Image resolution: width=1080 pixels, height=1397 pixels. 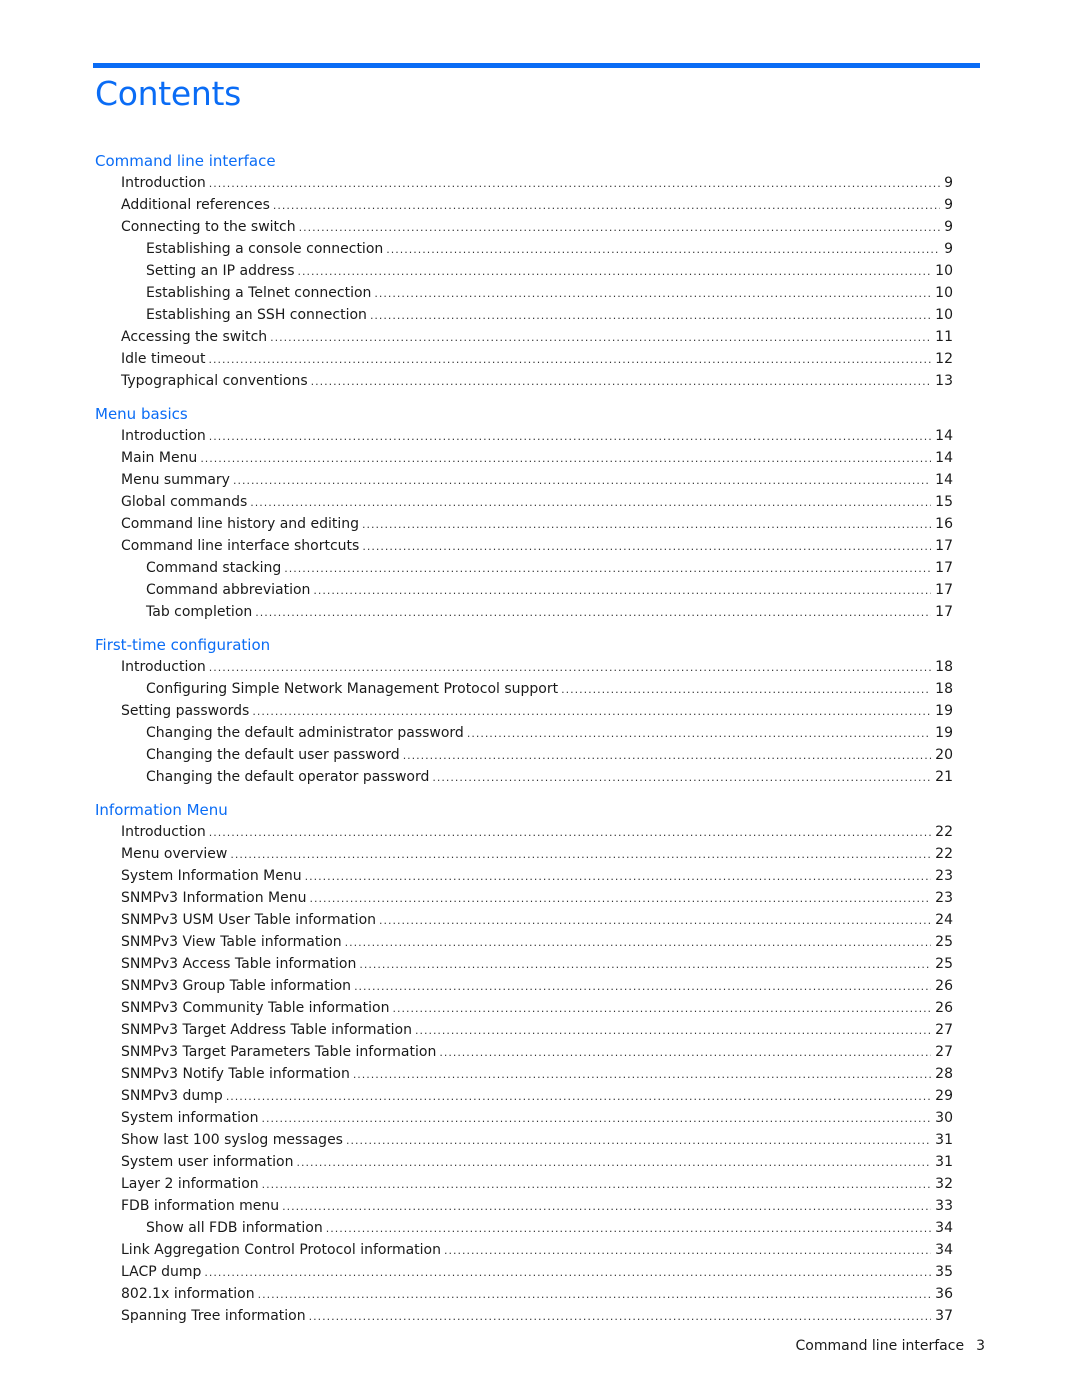 I want to click on toc-entry: SNMPv3 View Table information 25, so click(x=524, y=942).